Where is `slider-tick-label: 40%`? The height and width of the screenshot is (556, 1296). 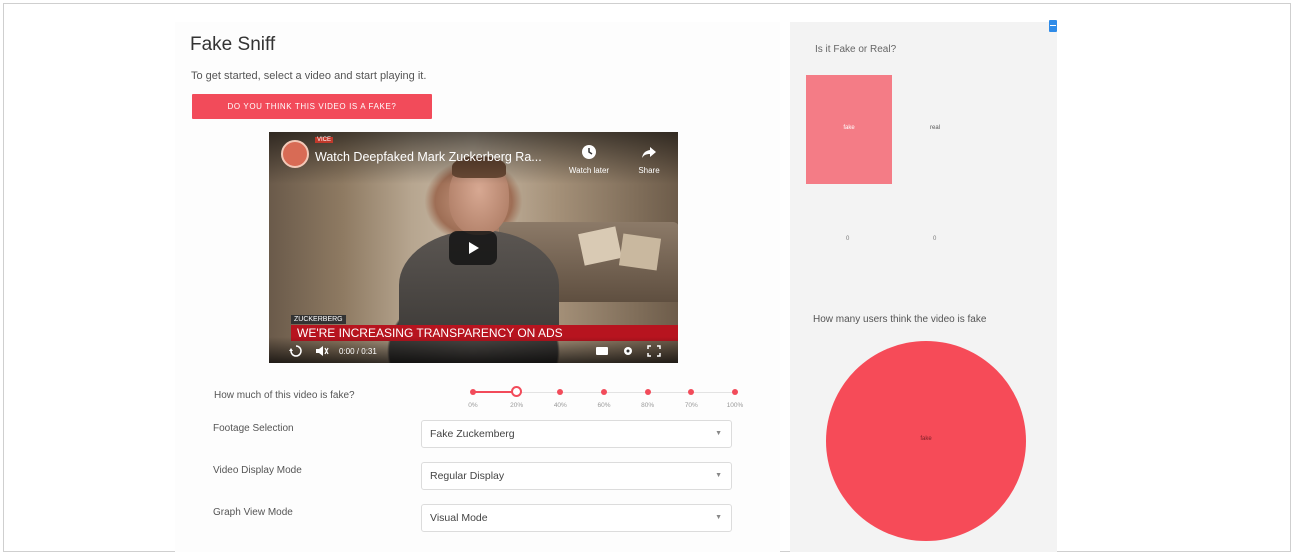 slider-tick-label: 40% is located at coordinates (560, 405).